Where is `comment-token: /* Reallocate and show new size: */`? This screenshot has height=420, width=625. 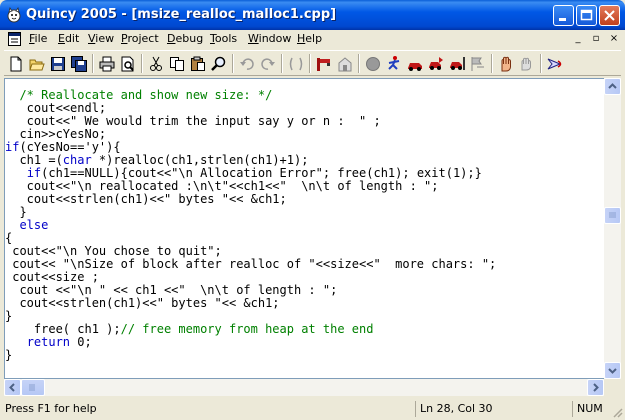 comment-token: /* Reallocate and show new size: */ is located at coordinates (146, 95).